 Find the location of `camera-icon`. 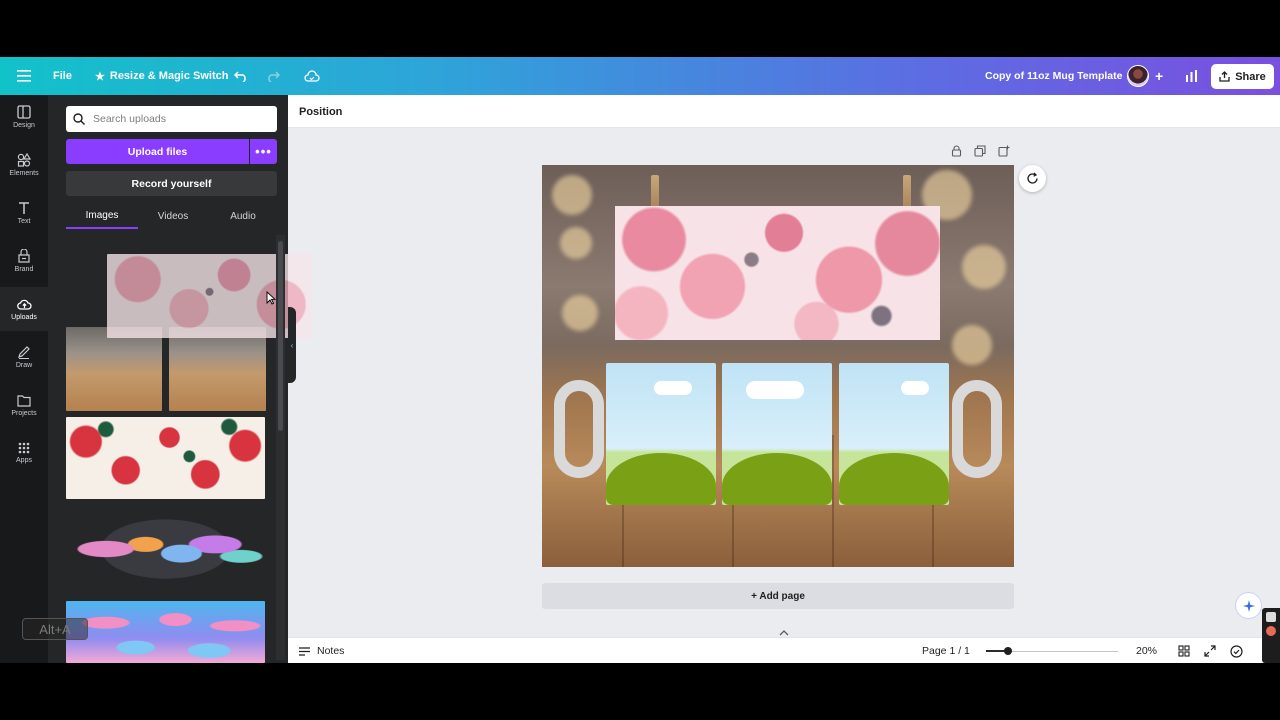

camera-icon is located at coordinates (1271, 617).